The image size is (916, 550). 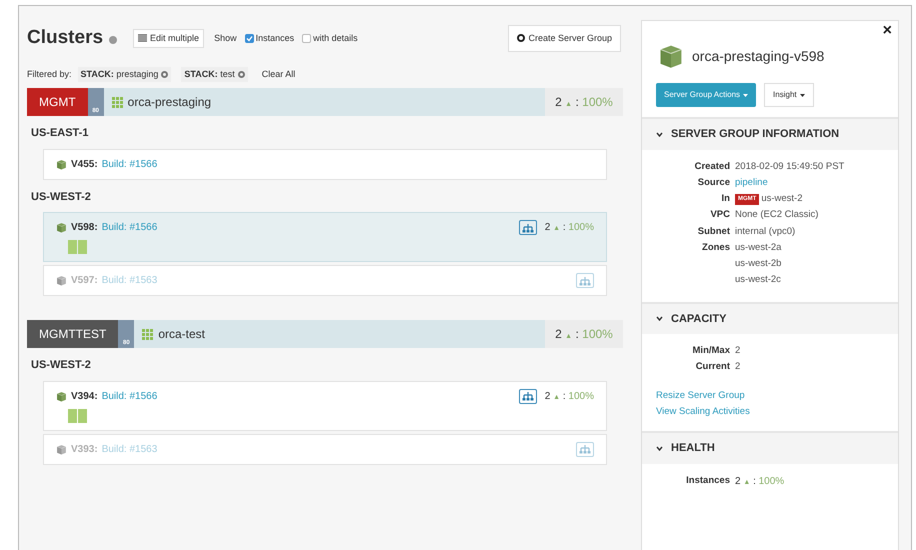 What do you see at coordinates (770, 134) in the screenshot?
I see `section-header: SERVER GROUP INFORMATION` at bounding box center [770, 134].